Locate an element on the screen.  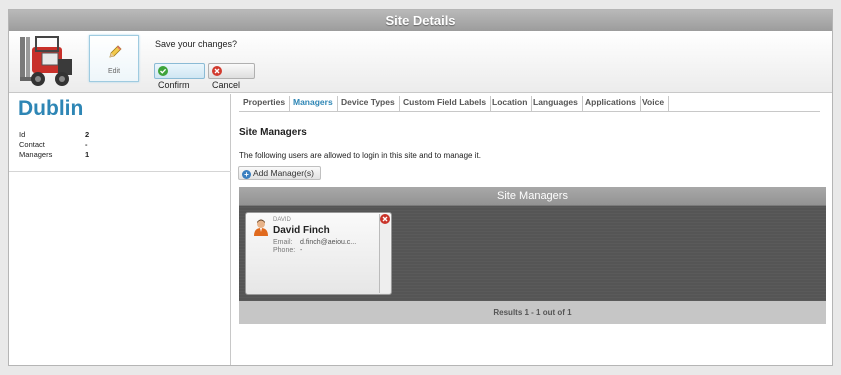
property-key: Contact is located at coordinates (32, 144).